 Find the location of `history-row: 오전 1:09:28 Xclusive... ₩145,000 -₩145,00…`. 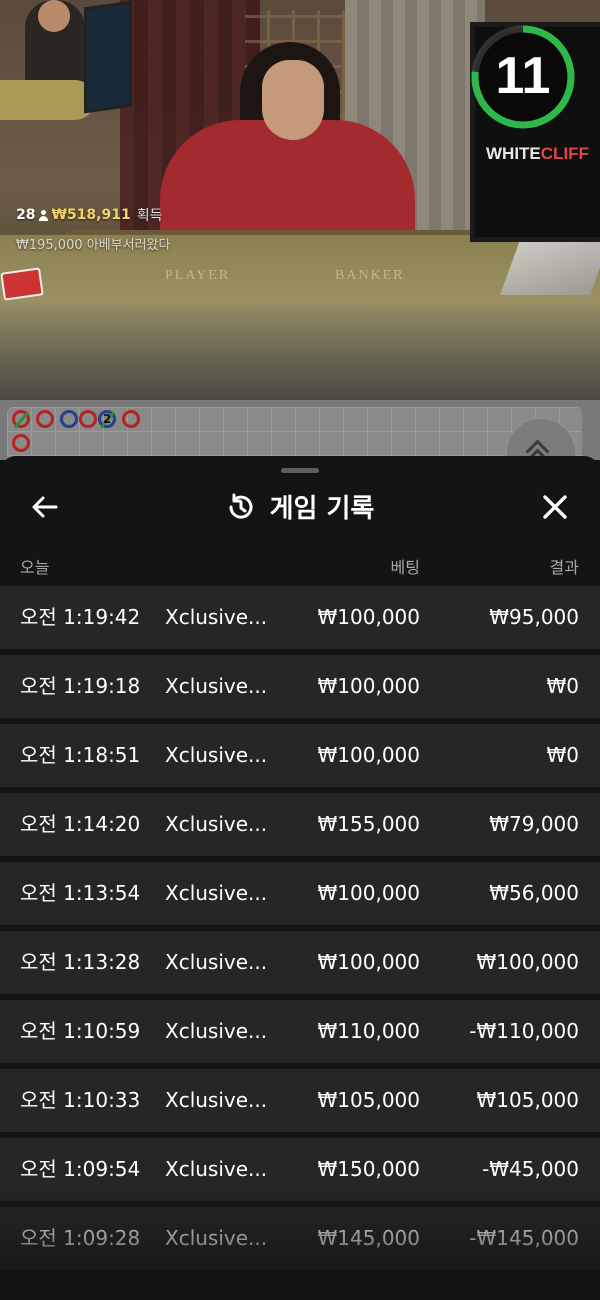

history-row: 오전 1:09:28 Xclusive... ₩145,000 -₩145,00… is located at coordinates (300, 1238).